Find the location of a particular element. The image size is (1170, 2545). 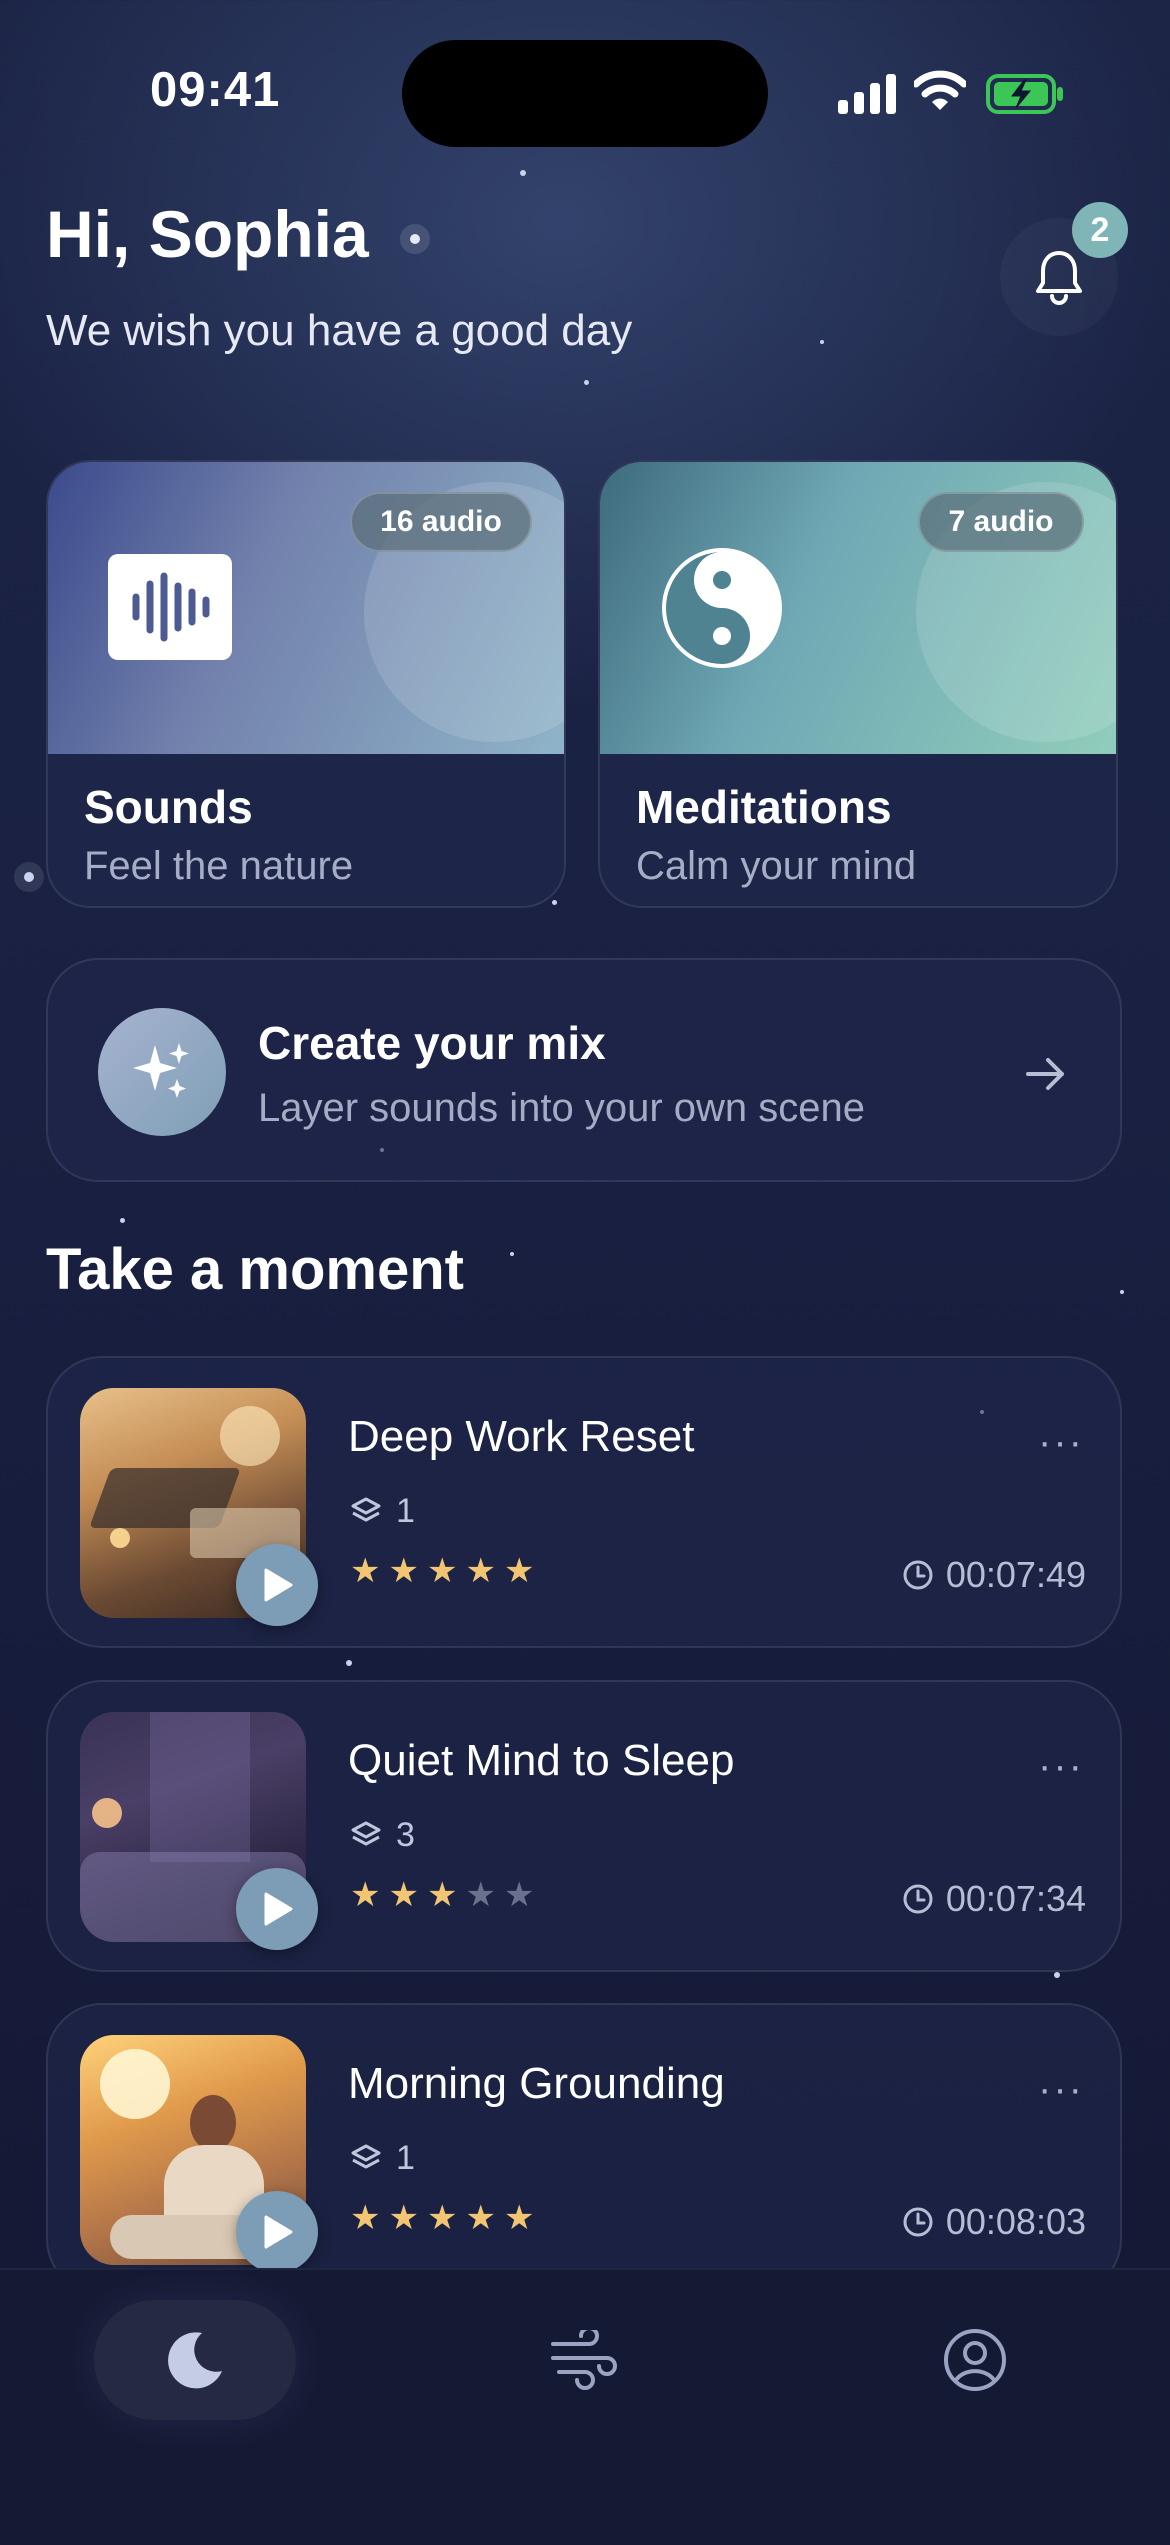

dynamic-island is located at coordinates (585, 93).